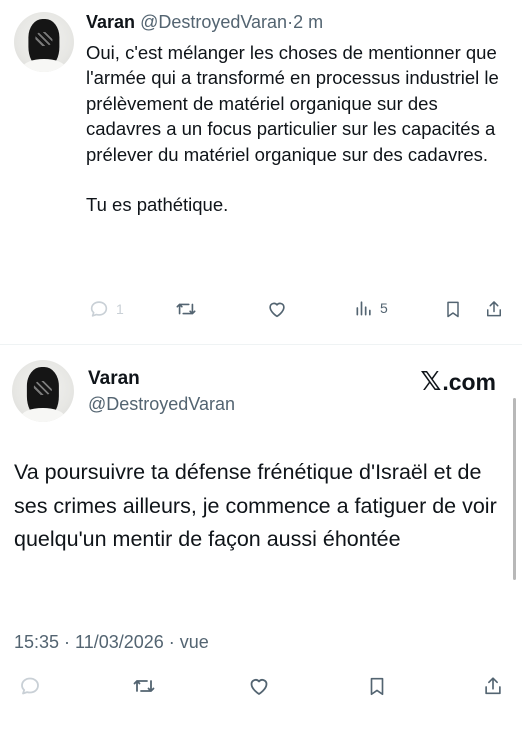 This screenshot has width=522, height=732. I want to click on tweet-share-button, so click(493, 686).